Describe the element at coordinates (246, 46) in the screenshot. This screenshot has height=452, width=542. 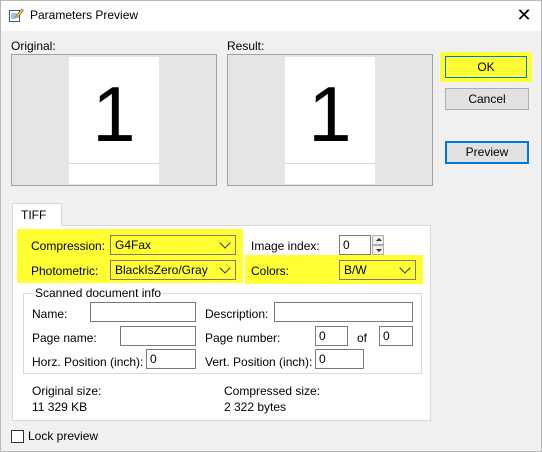
I see `result-label: Result:` at that location.